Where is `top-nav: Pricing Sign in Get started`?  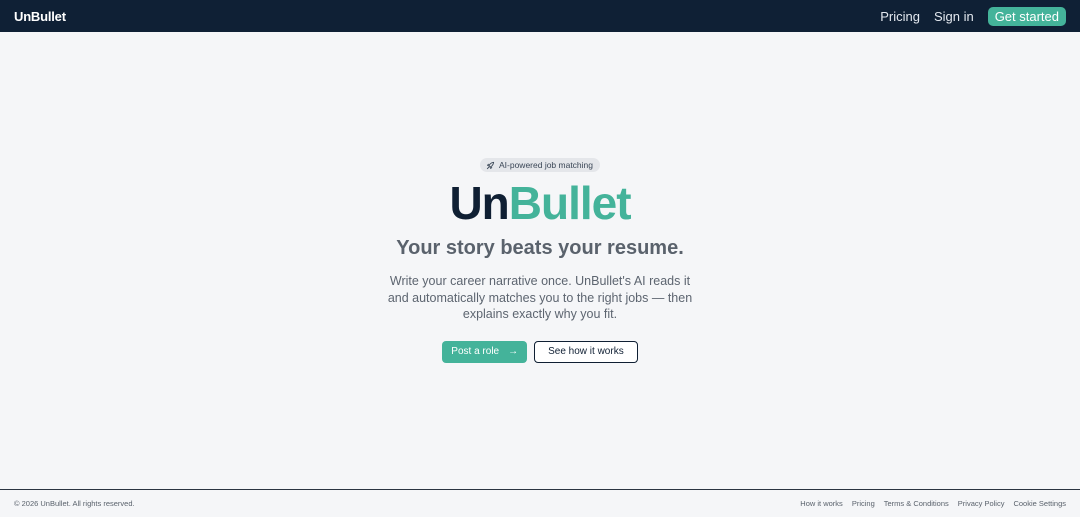
top-nav: Pricing Sign in Get started is located at coordinates (973, 16).